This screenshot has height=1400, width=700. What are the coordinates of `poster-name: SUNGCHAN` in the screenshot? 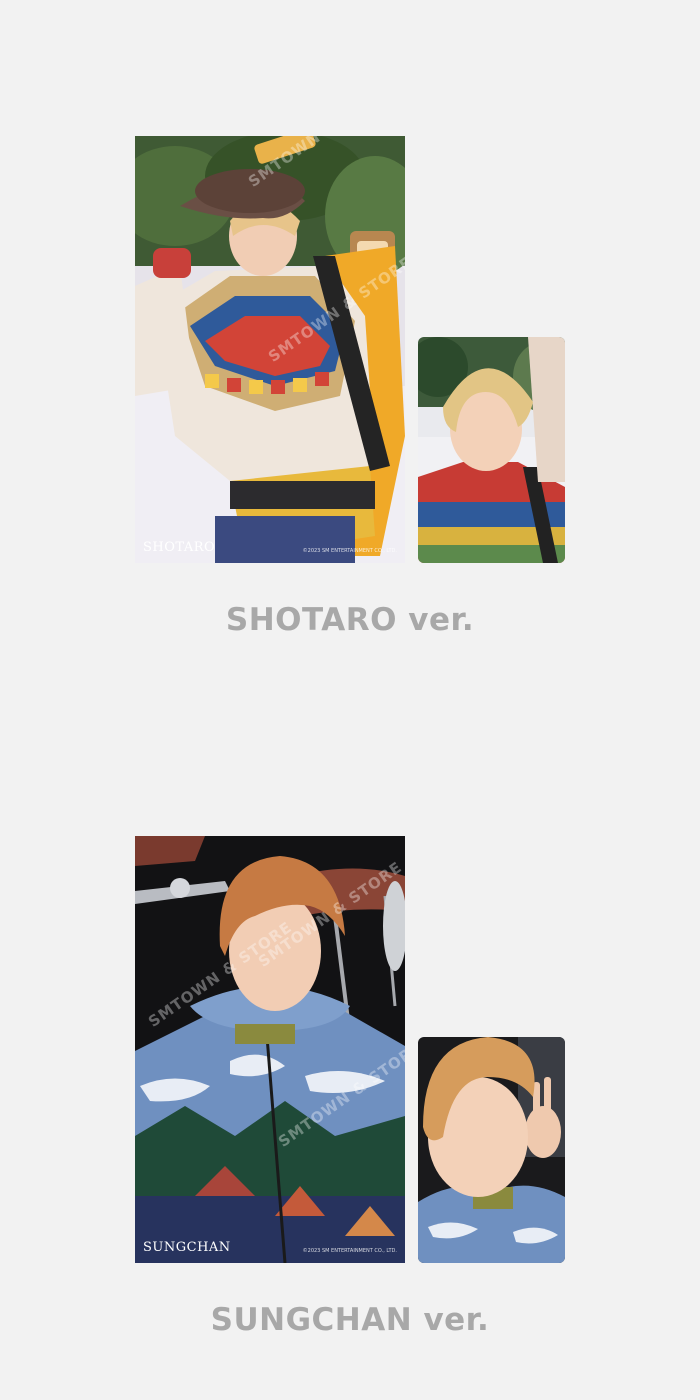 It's located at (187, 1247).